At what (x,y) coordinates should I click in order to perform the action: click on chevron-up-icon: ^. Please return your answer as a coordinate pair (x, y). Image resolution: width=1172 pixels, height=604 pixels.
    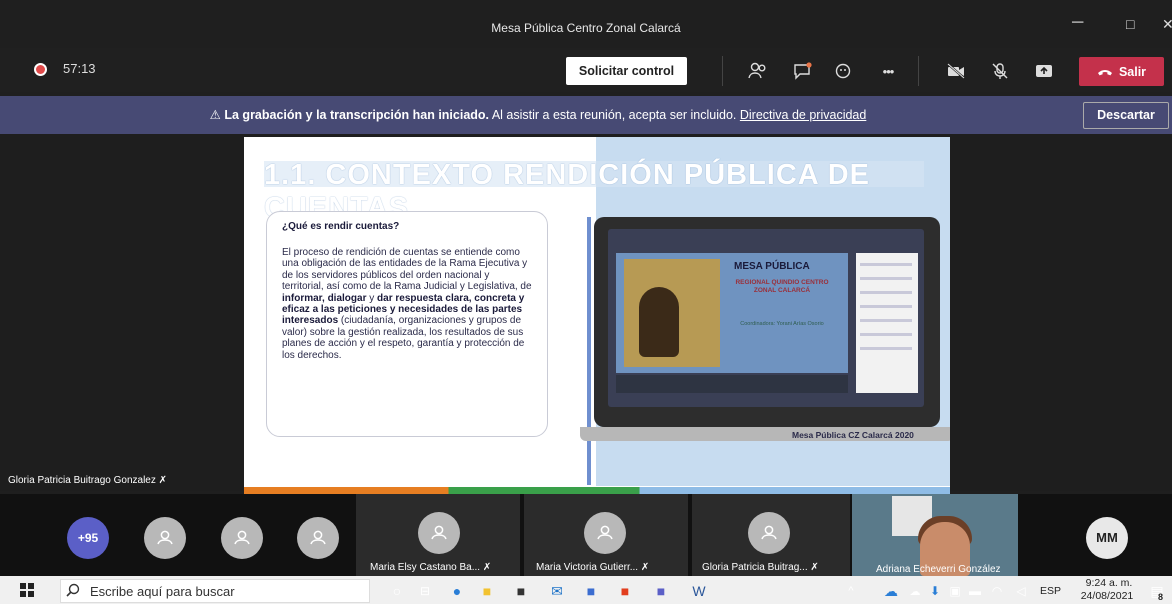
    Looking at the image, I should click on (851, 591).